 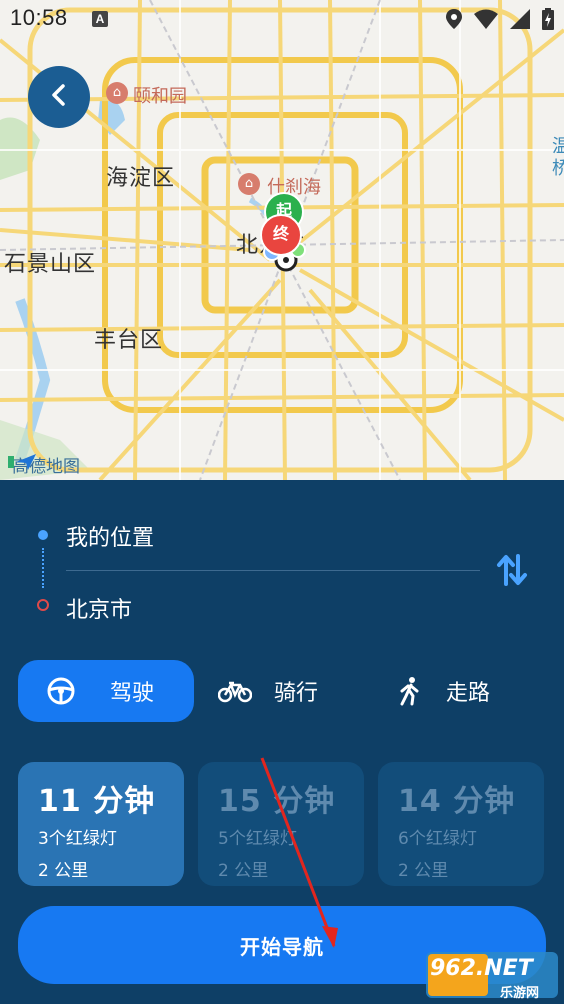 What do you see at coordinates (468, 693) in the screenshot?
I see `tab-walk-label: 走路` at bounding box center [468, 693].